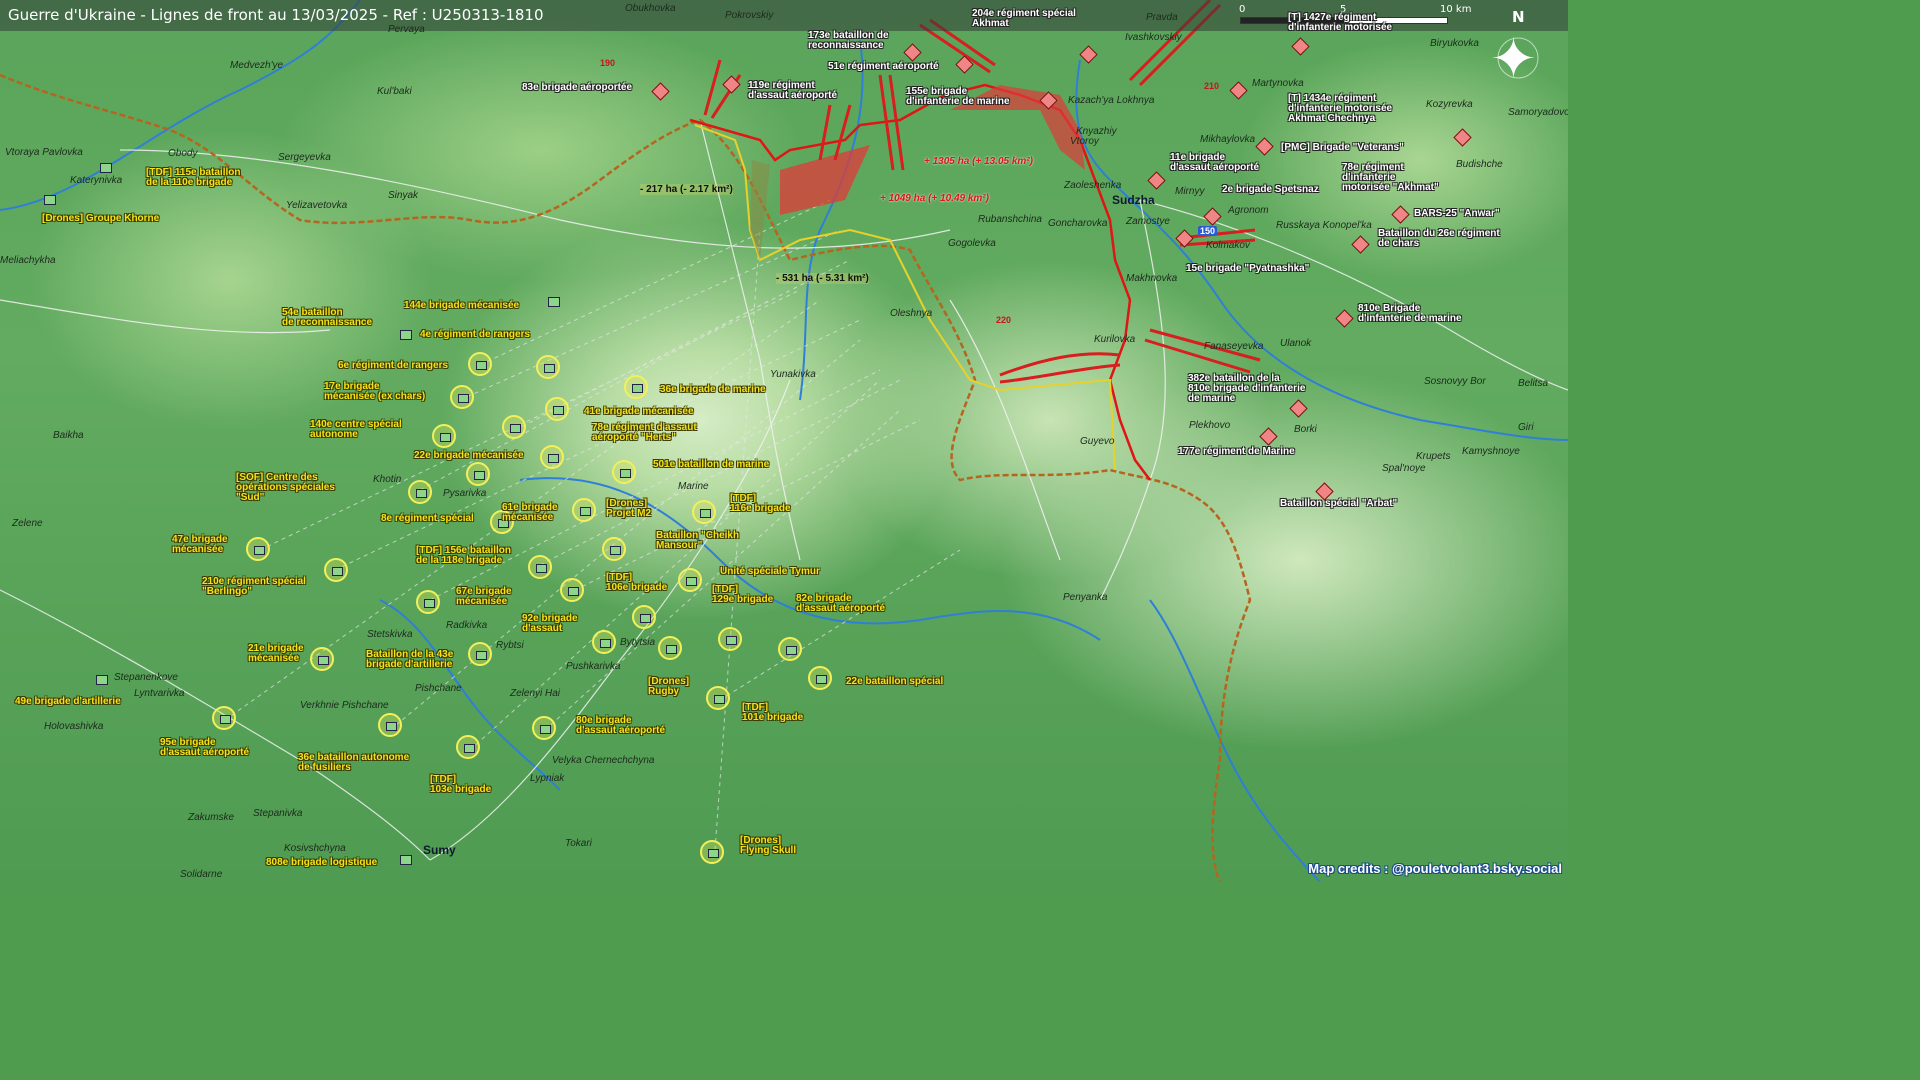 The height and width of the screenshot is (1080, 1920). I want to click on russian-unit-label: 2e brigade Spetsnaz, so click(1270, 189).